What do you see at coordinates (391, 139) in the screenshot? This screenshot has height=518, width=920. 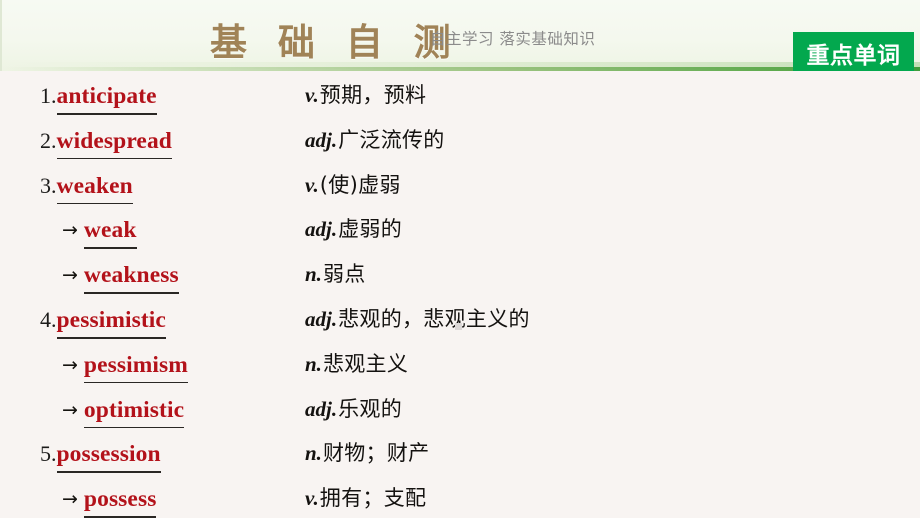 I see `definition-text: 广泛流传的` at bounding box center [391, 139].